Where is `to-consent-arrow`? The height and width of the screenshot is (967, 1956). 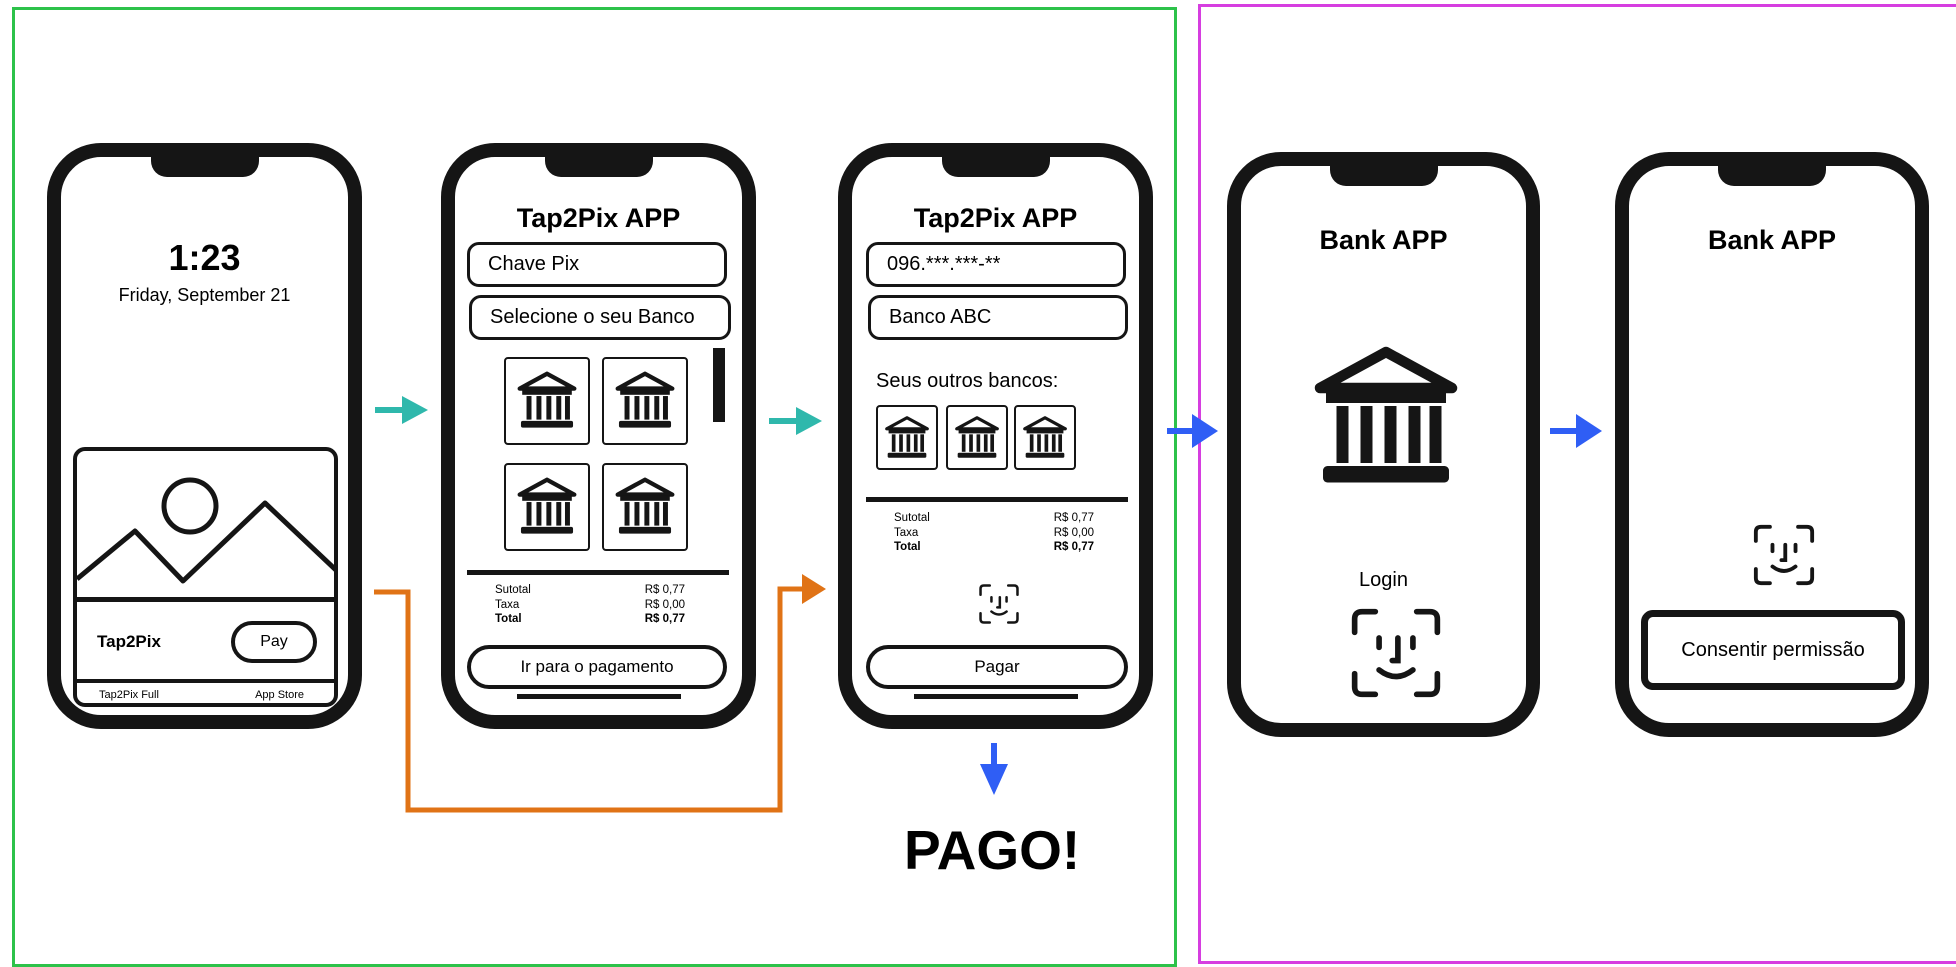 to-consent-arrow is located at coordinates (1576, 431).